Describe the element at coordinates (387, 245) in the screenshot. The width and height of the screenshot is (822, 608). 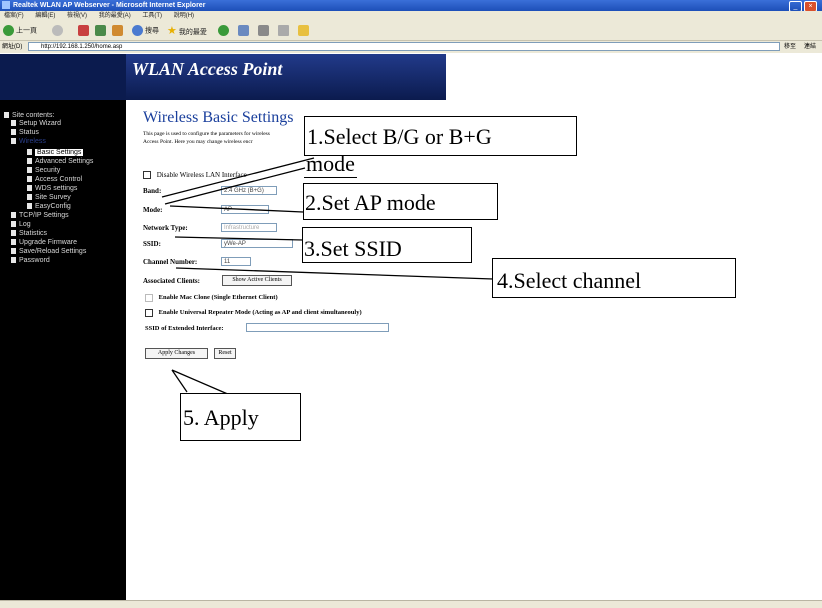
I see `annotation-set-ssid: 3.Set SSID` at that location.